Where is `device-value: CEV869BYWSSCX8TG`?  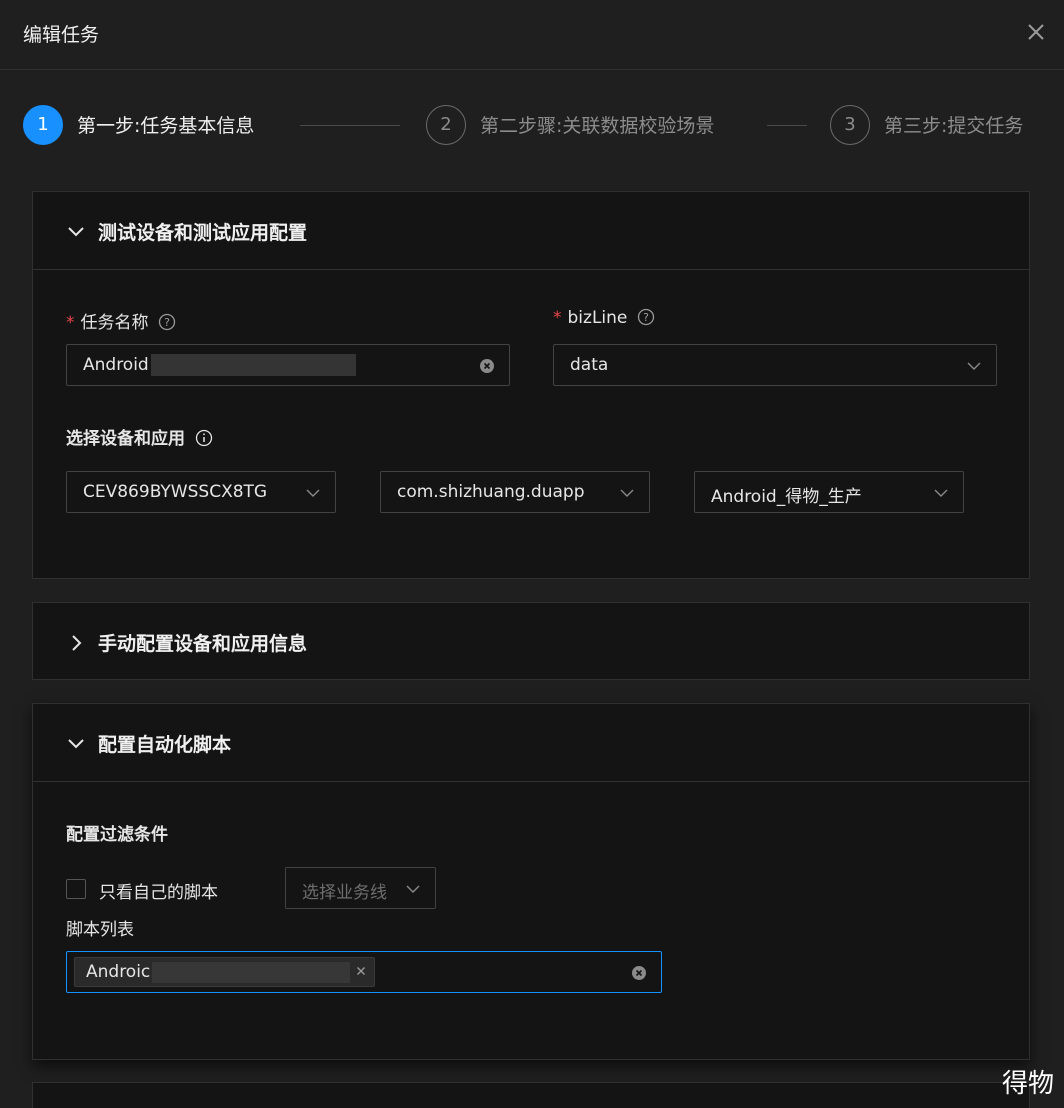
device-value: CEV869BYWSSCX8TG is located at coordinates (175, 492).